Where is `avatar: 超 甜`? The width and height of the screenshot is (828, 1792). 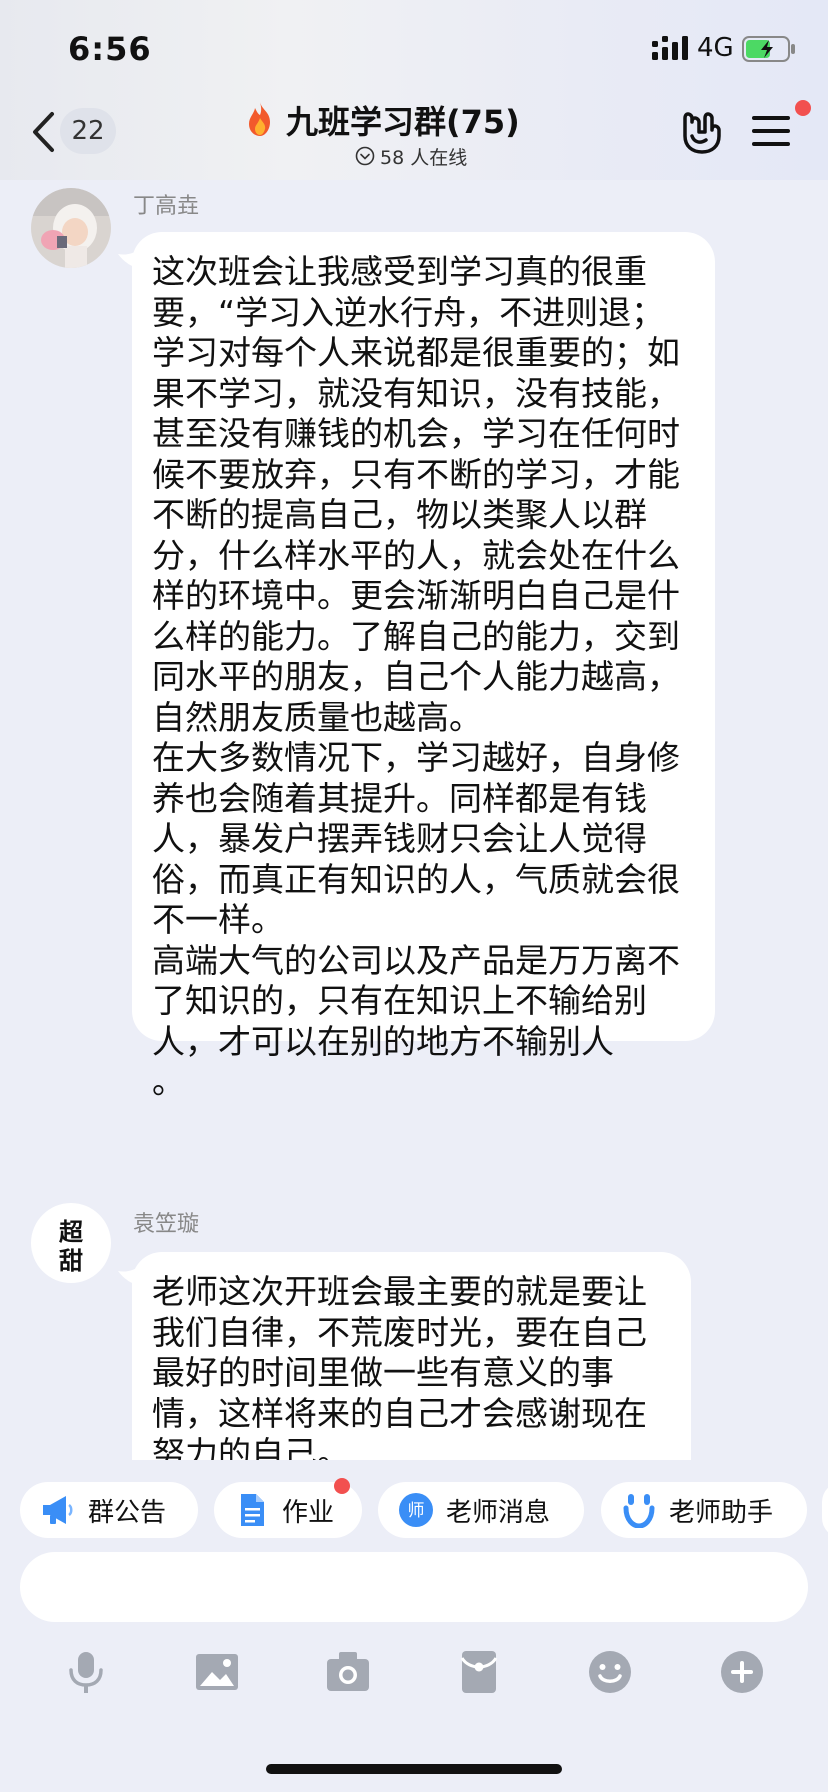
avatar: 超 甜 is located at coordinates (71, 1243).